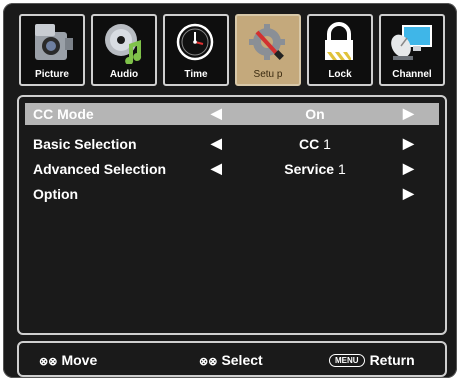  What do you see at coordinates (124, 74) in the screenshot?
I see `tab-label: Audio` at bounding box center [124, 74].